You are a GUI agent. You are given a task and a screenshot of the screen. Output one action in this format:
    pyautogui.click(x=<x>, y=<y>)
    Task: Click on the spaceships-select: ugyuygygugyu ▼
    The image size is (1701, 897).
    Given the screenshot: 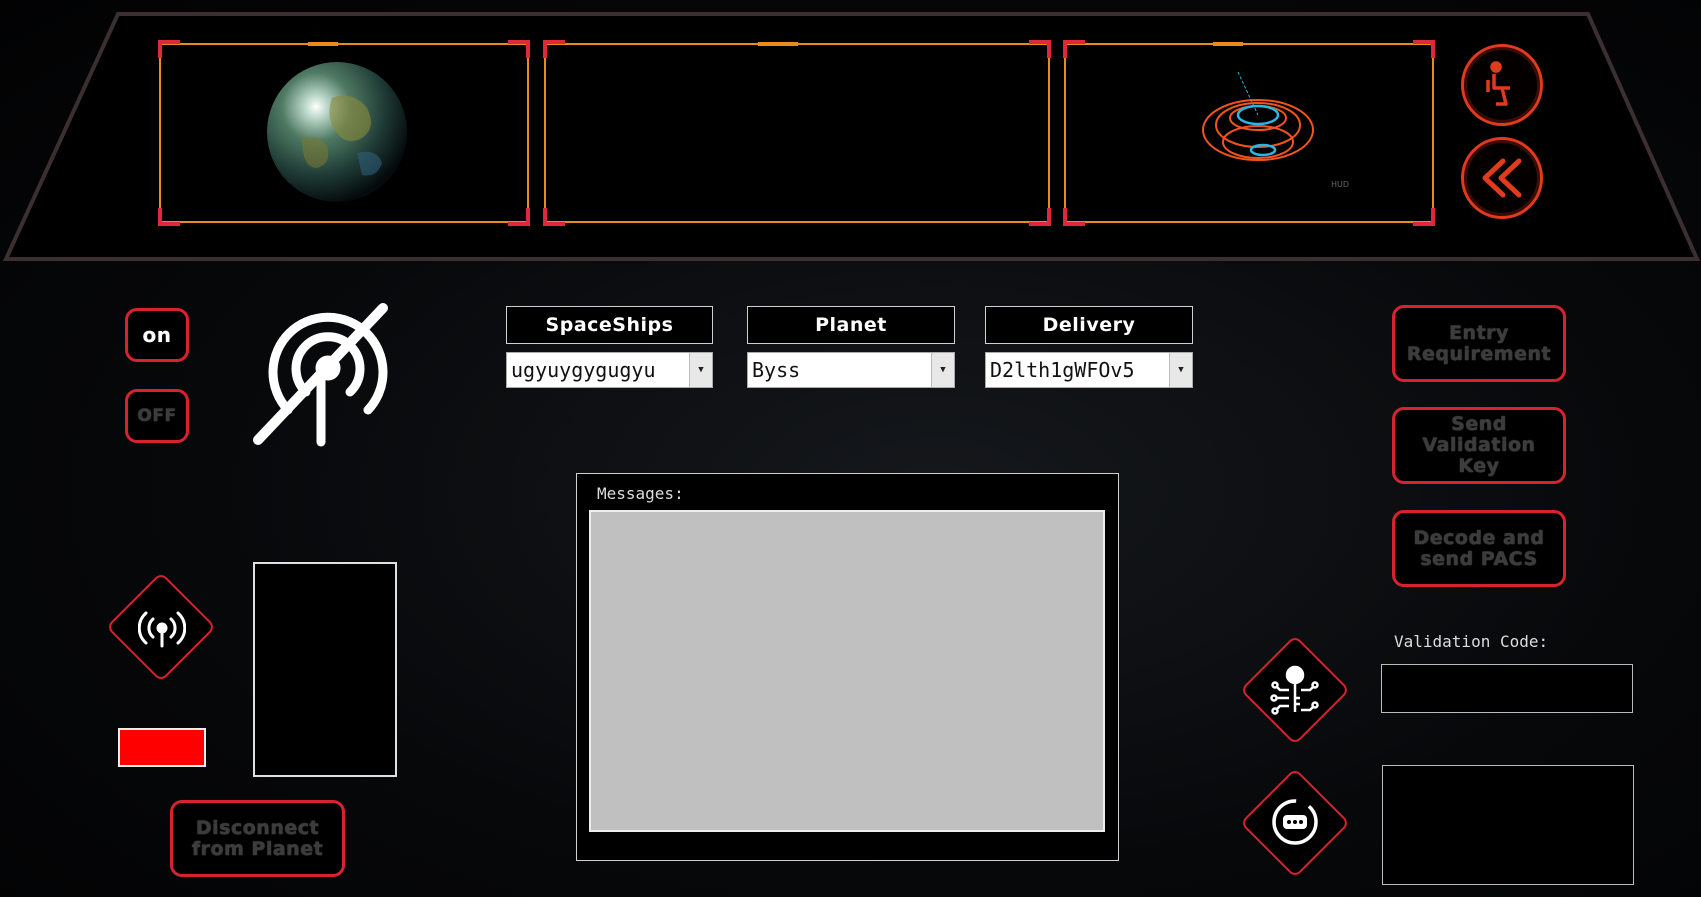 What is the action you would take?
    pyautogui.click(x=609, y=370)
    